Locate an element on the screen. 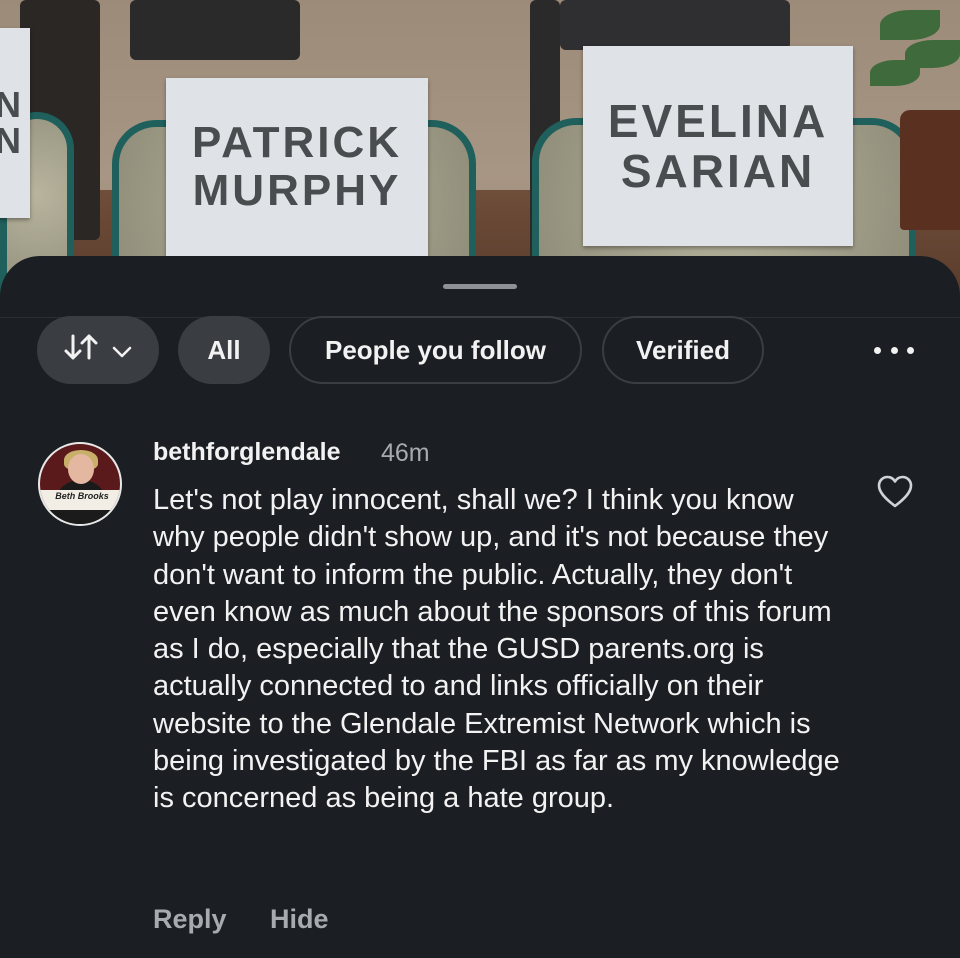 The width and height of the screenshot is (960, 958). avatar: Beth Brooks is located at coordinates (80, 484).